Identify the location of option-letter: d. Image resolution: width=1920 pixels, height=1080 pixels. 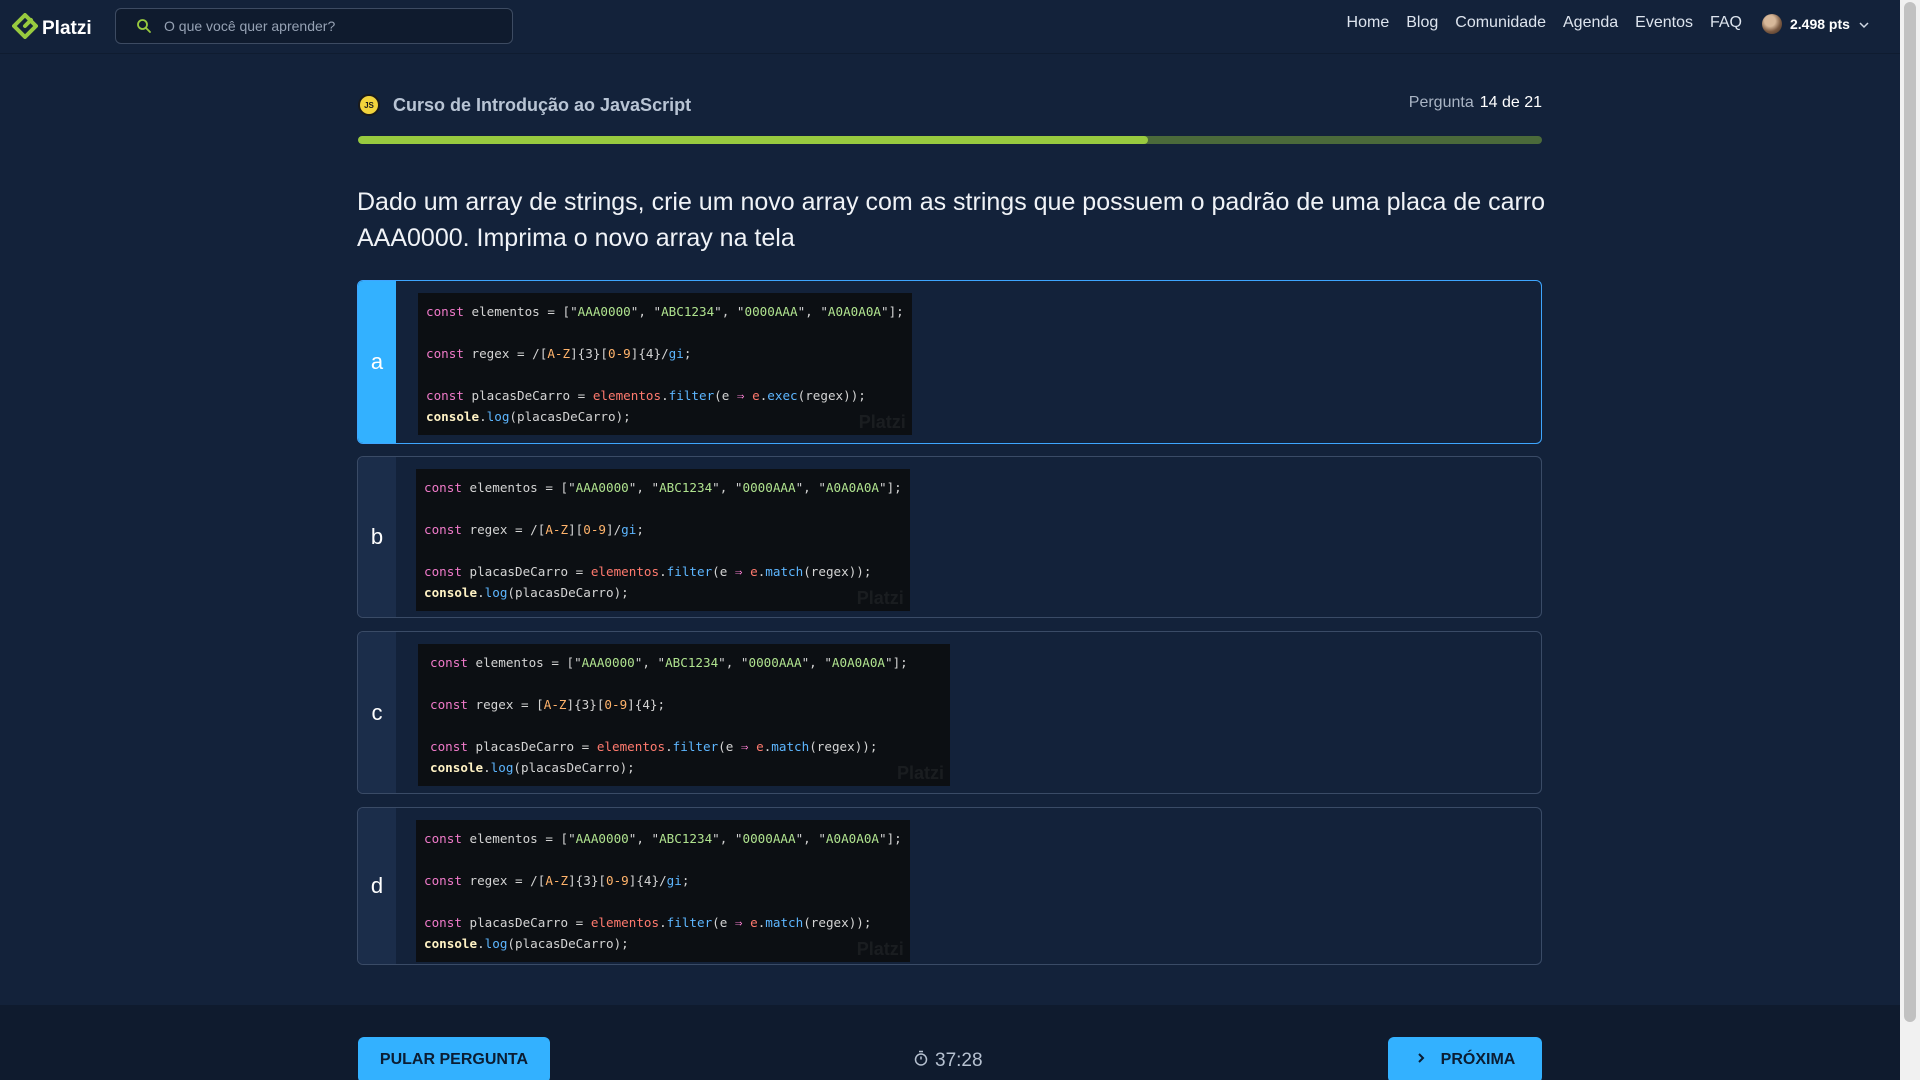
(377, 886).